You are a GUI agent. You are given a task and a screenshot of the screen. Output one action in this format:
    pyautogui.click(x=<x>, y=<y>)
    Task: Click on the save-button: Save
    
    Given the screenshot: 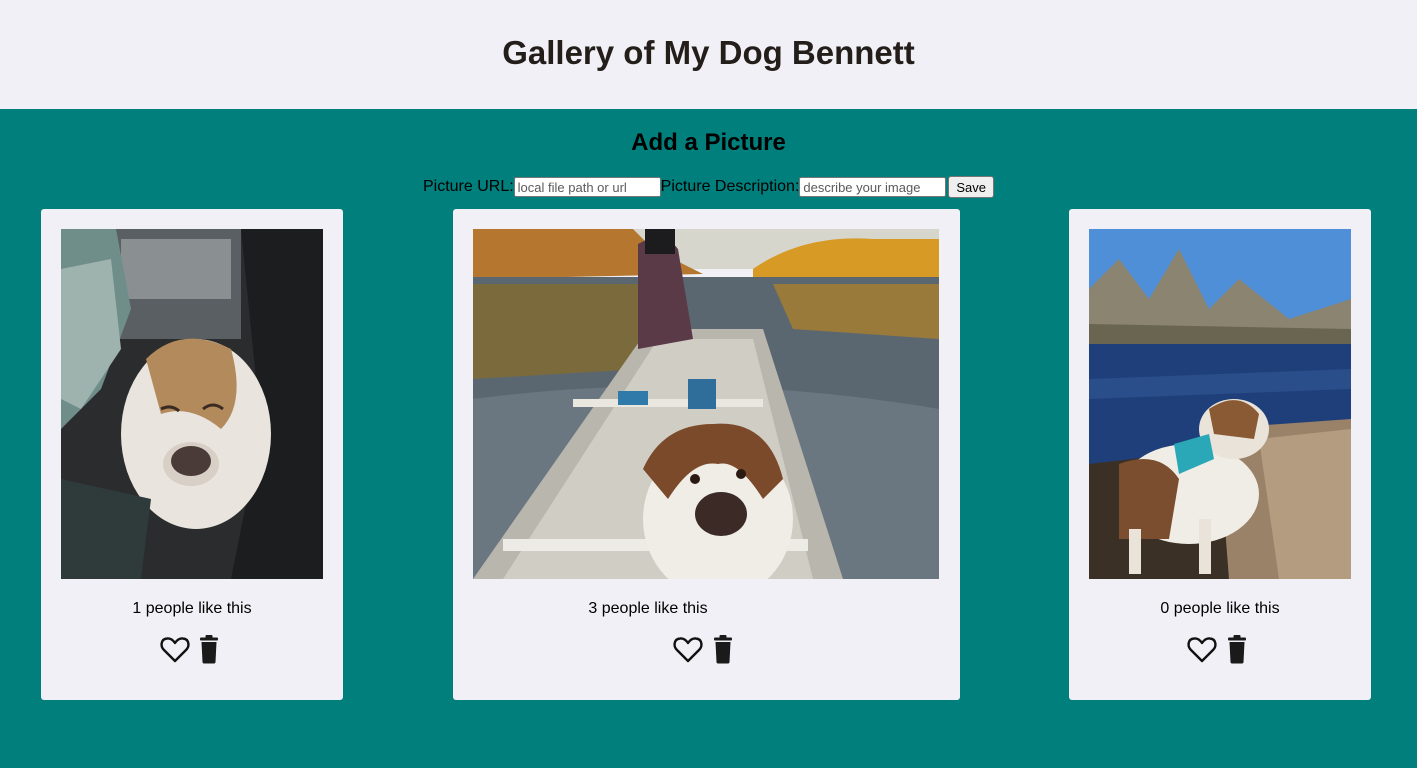 What is the action you would take?
    pyautogui.click(x=971, y=187)
    